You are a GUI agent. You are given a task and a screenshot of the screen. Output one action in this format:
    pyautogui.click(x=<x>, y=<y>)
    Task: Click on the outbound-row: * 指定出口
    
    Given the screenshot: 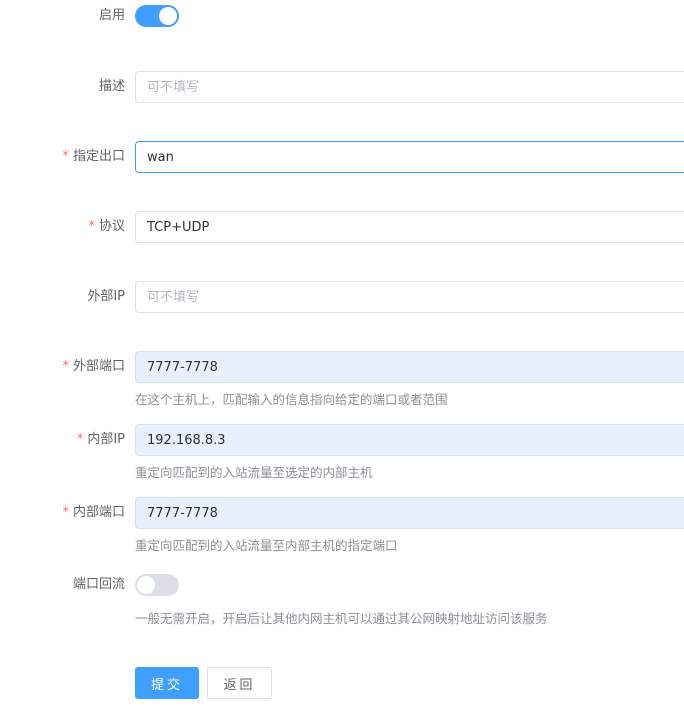 What is the action you would take?
    pyautogui.click(x=342, y=157)
    